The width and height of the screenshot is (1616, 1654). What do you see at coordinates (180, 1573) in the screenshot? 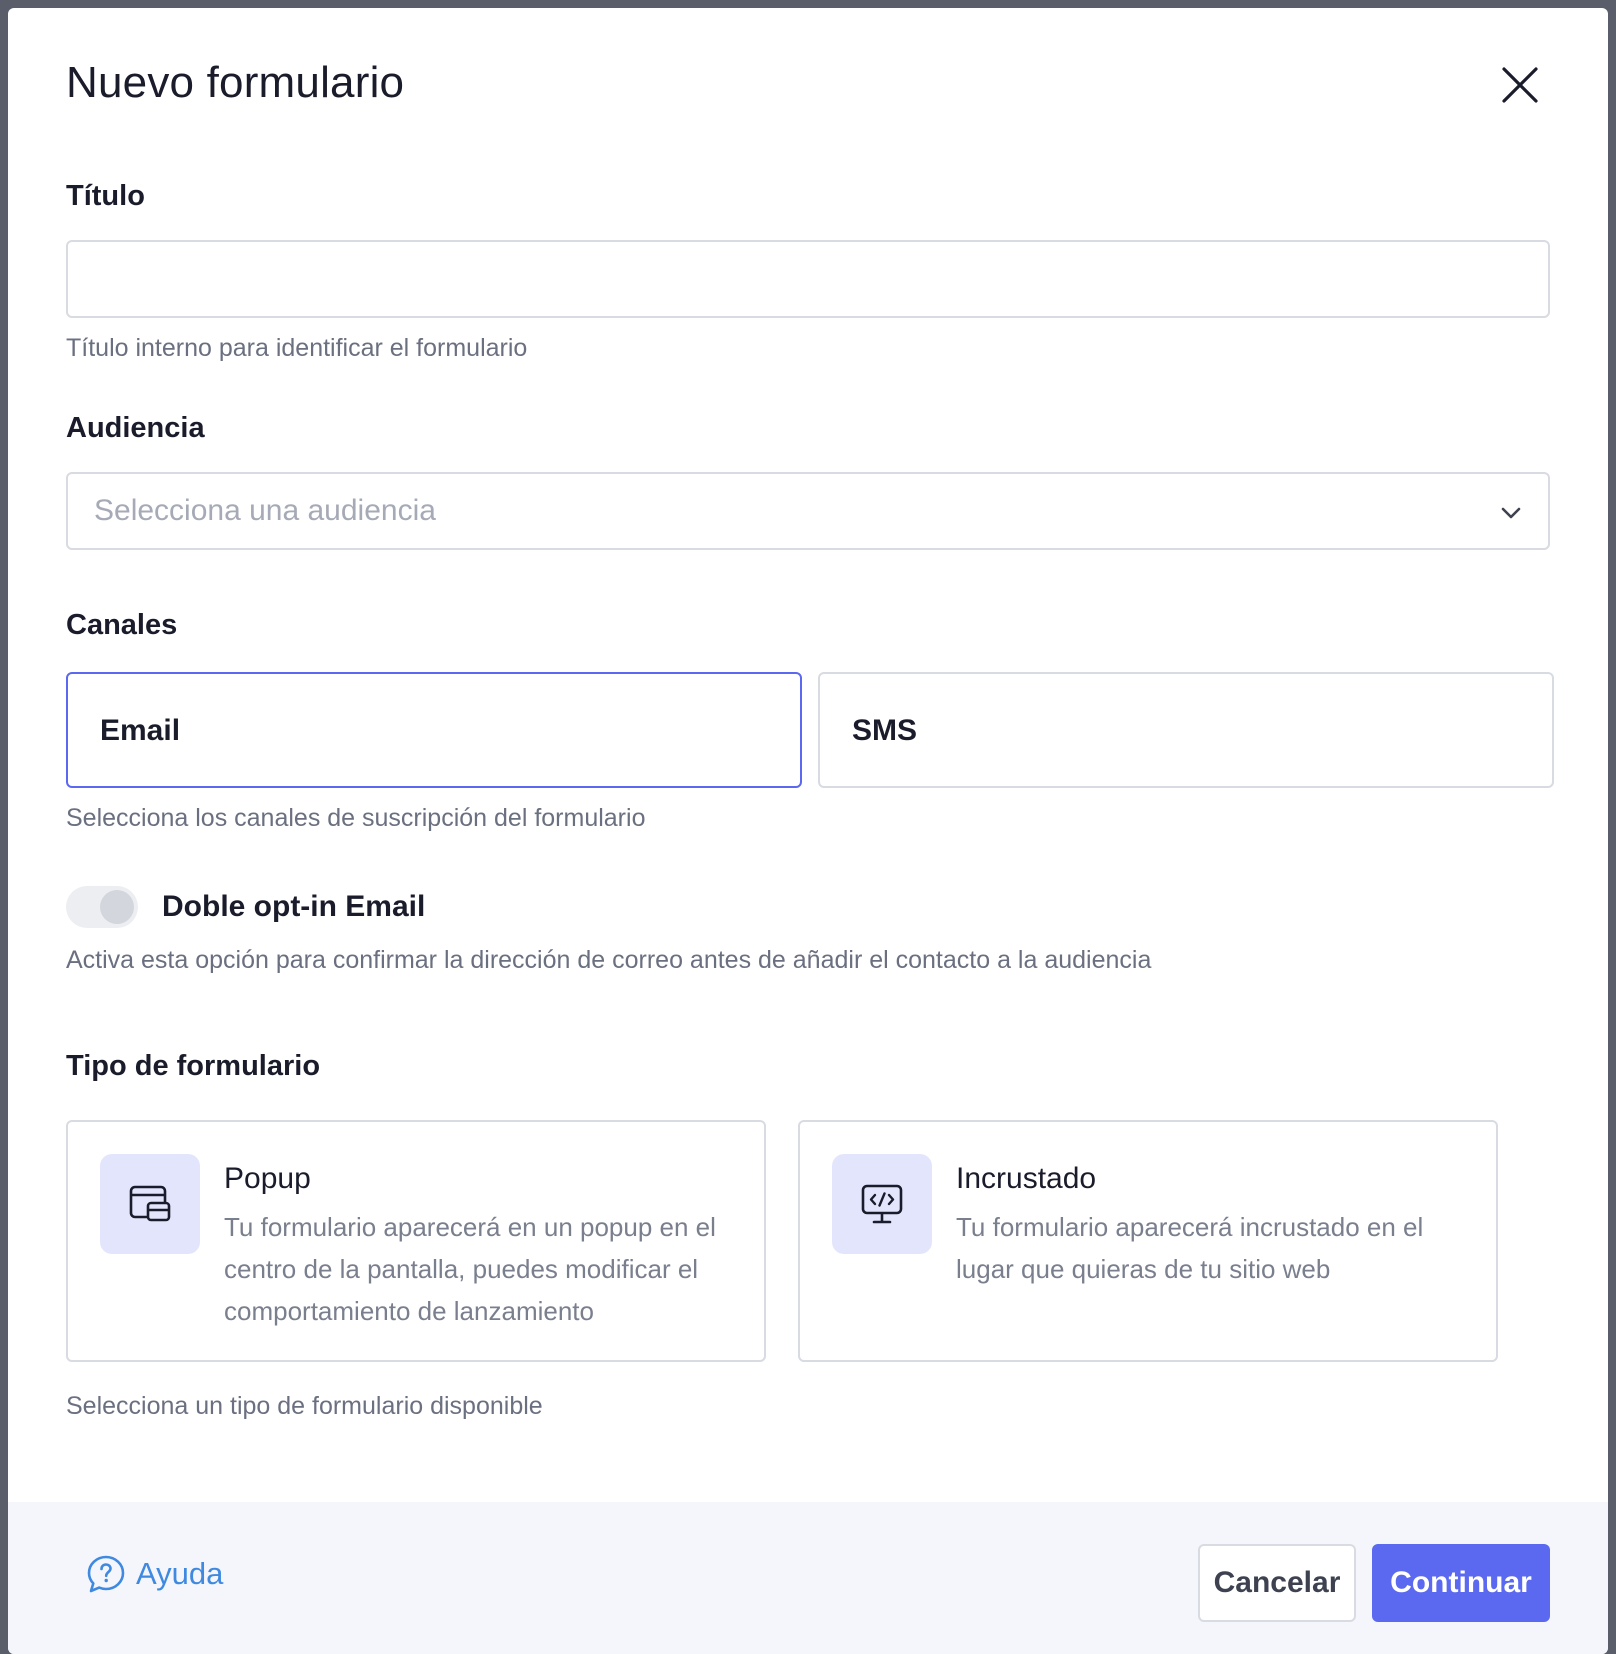
I see `help-link-label: Ayuda` at bounding box center [180, 1573].